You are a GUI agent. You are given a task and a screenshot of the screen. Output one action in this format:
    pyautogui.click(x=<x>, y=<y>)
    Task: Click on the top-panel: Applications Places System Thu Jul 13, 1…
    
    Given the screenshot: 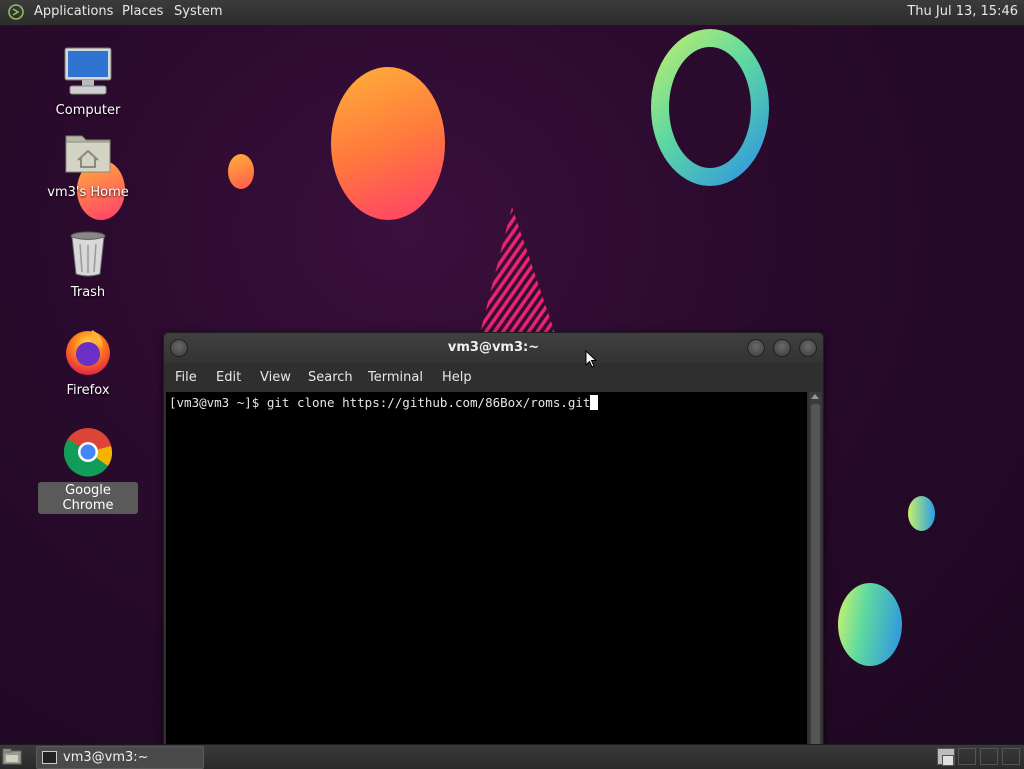 What is the action you would take?
    pyautogui.click(x=512, y=13)
    